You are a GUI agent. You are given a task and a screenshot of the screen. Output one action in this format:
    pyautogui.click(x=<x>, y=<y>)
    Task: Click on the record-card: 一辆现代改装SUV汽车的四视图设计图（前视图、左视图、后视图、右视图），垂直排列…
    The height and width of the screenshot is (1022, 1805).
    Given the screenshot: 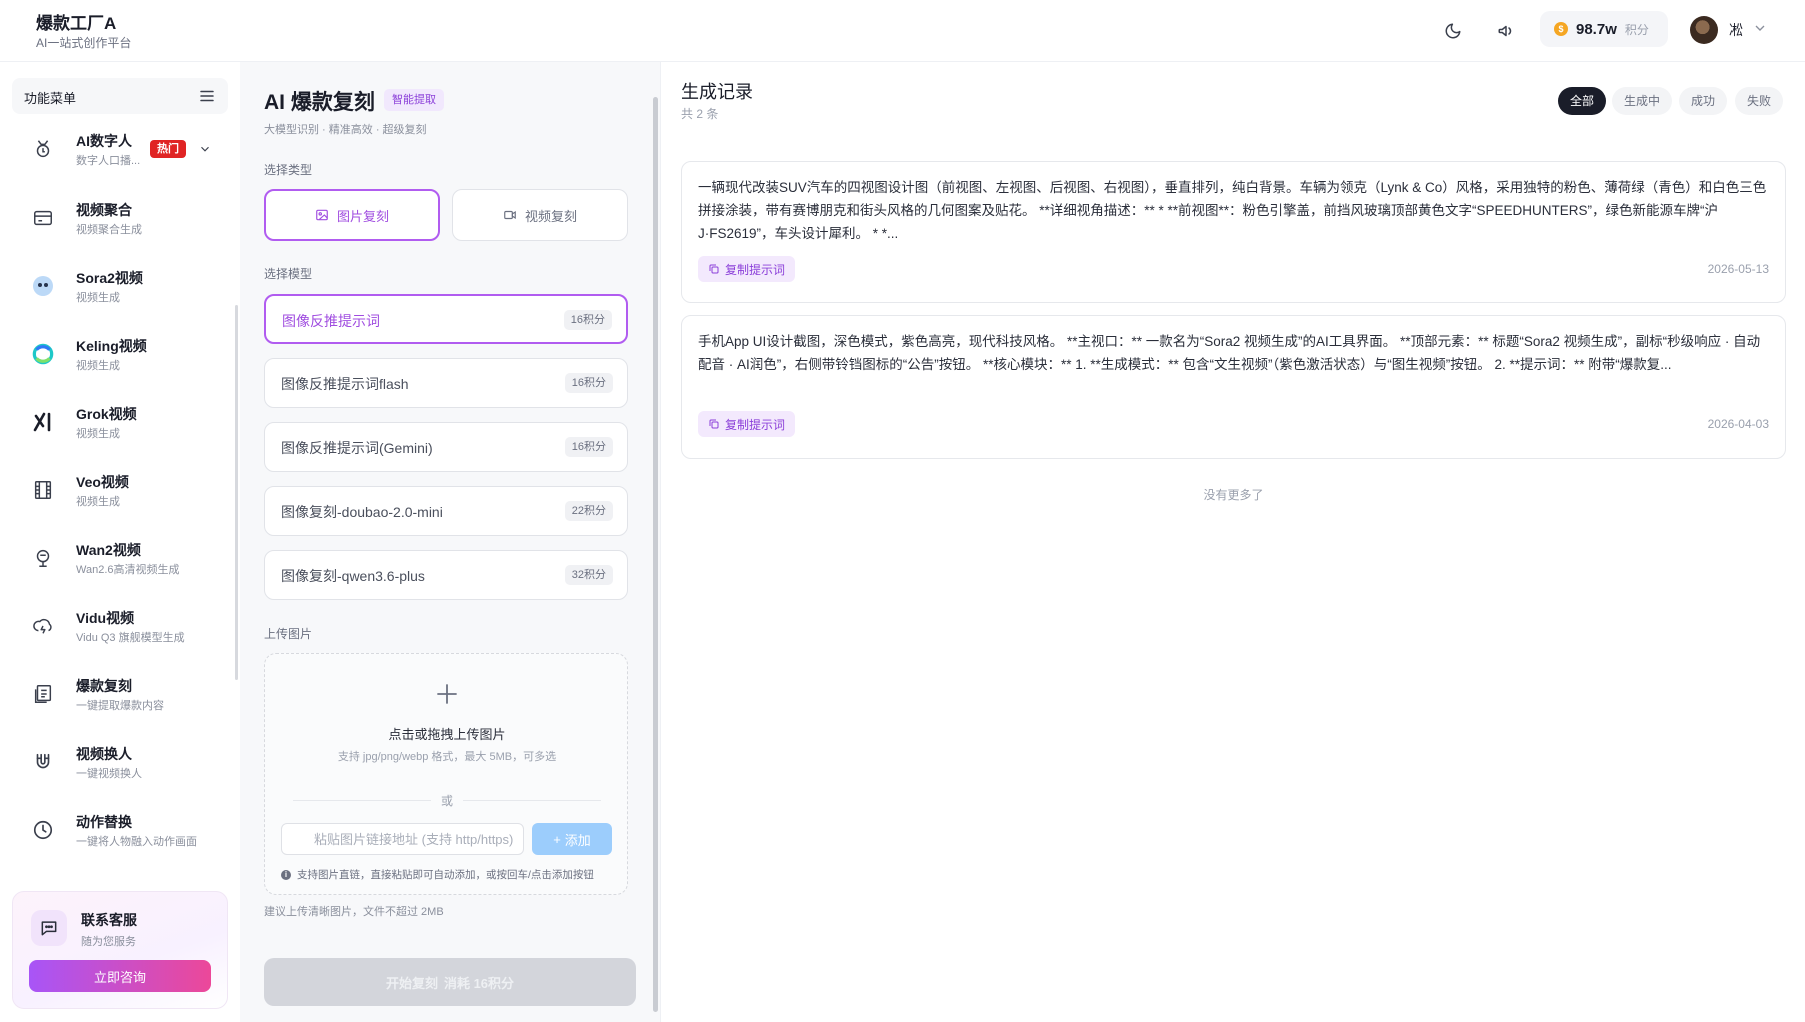 What is the action you would take?
    pyautogui.click(x=1233, y=232)
    